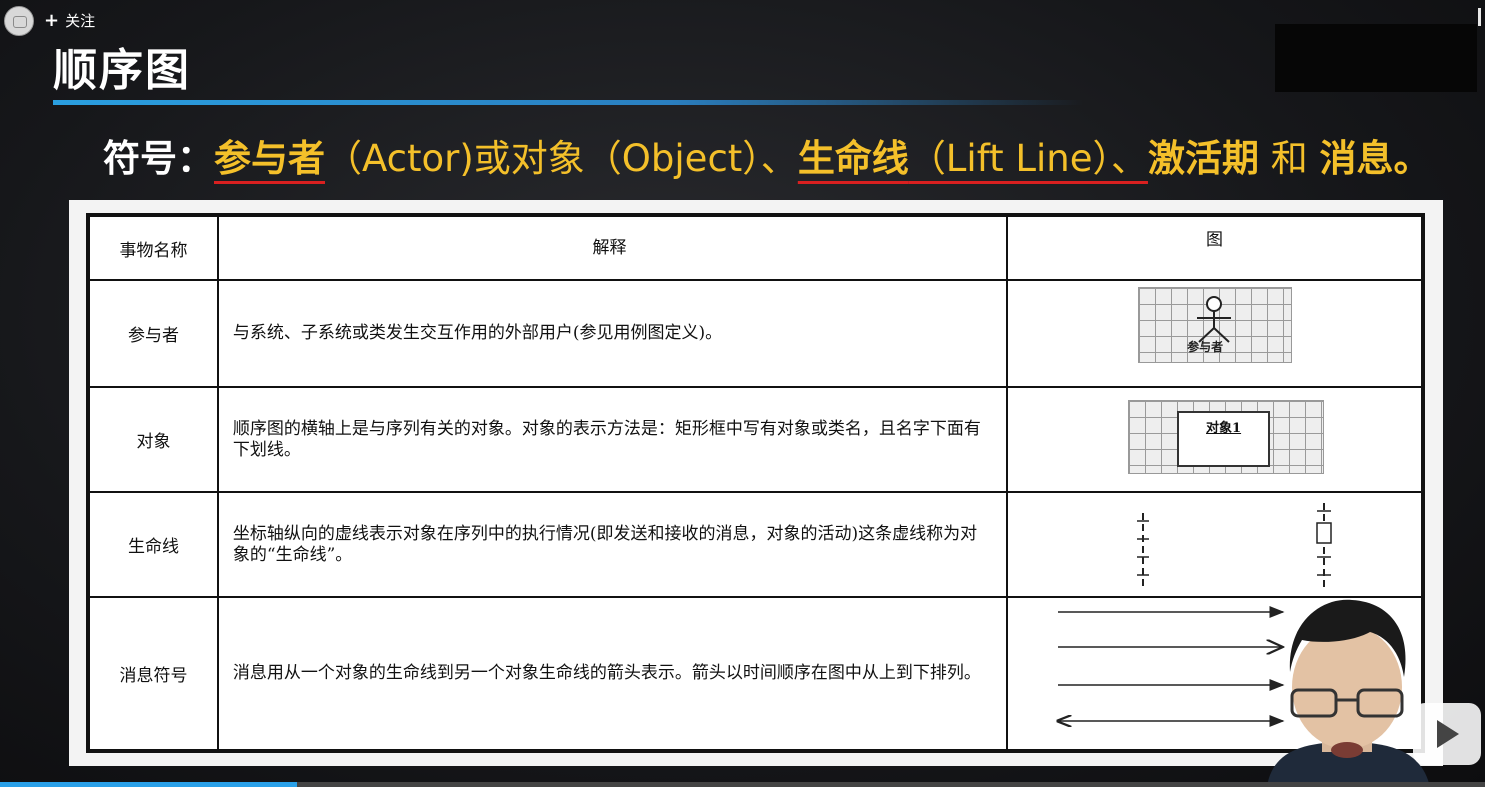 This screenshot has height=787, width=1485. I want to click on subtitle-period: 。, so click(1412, 158).